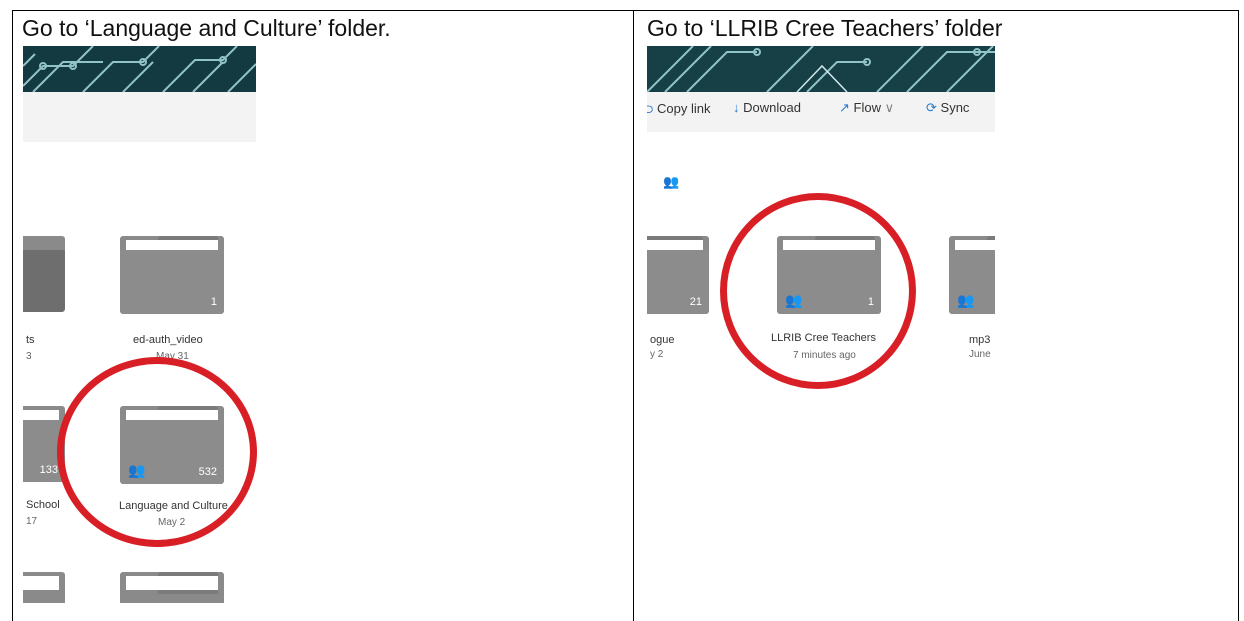  What do you see at coordinates (29, 356) in the screenshot?
I see `folder-date-partial: 3` at bounding box center [29, 356].